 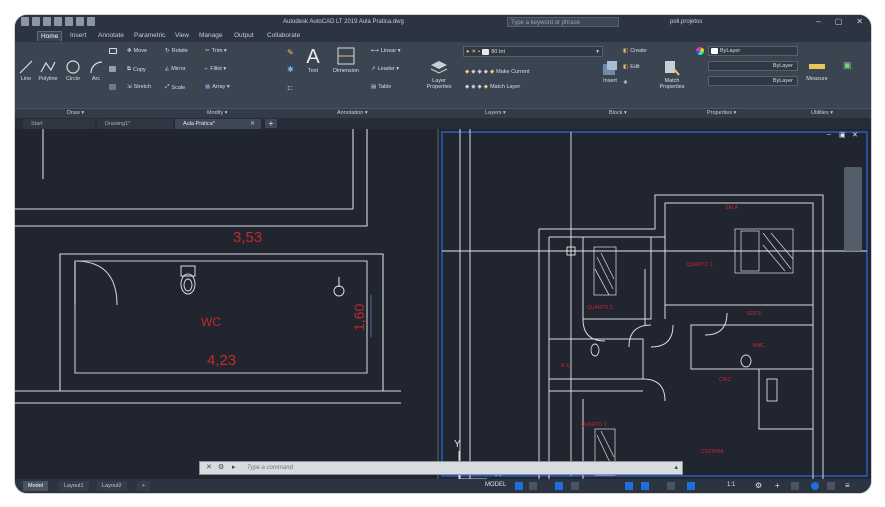 I want to click on osnap-icon, so click(x=629, y=486).